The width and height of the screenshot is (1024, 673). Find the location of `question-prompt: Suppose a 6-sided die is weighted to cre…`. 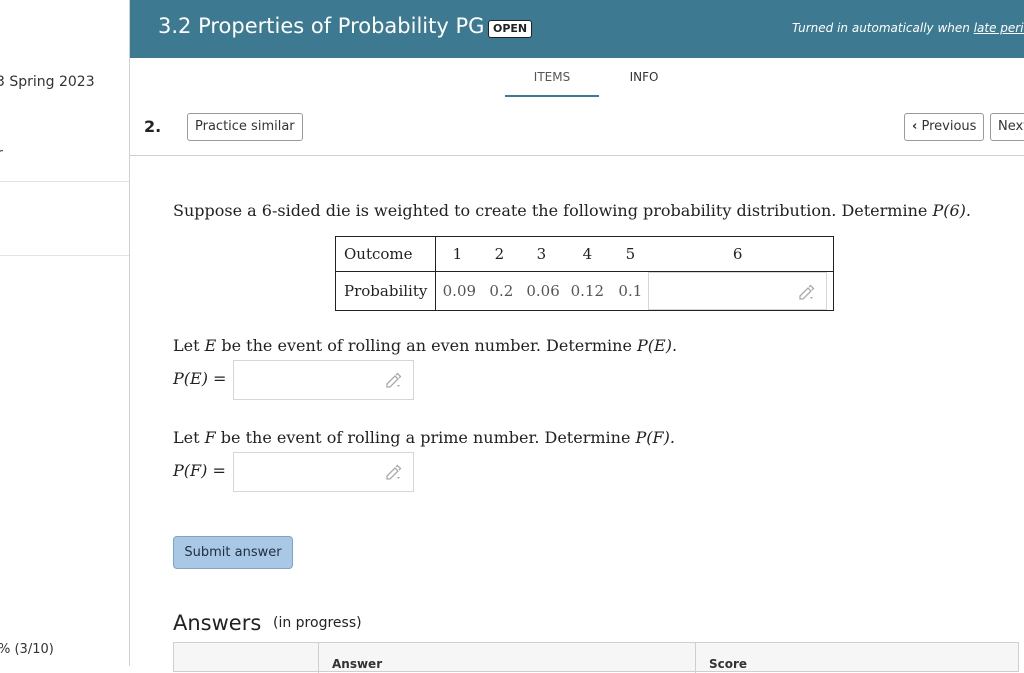

question-prompt: Suppose a 6-sided die is weighted to cre… is located at coordinates (572, 210).